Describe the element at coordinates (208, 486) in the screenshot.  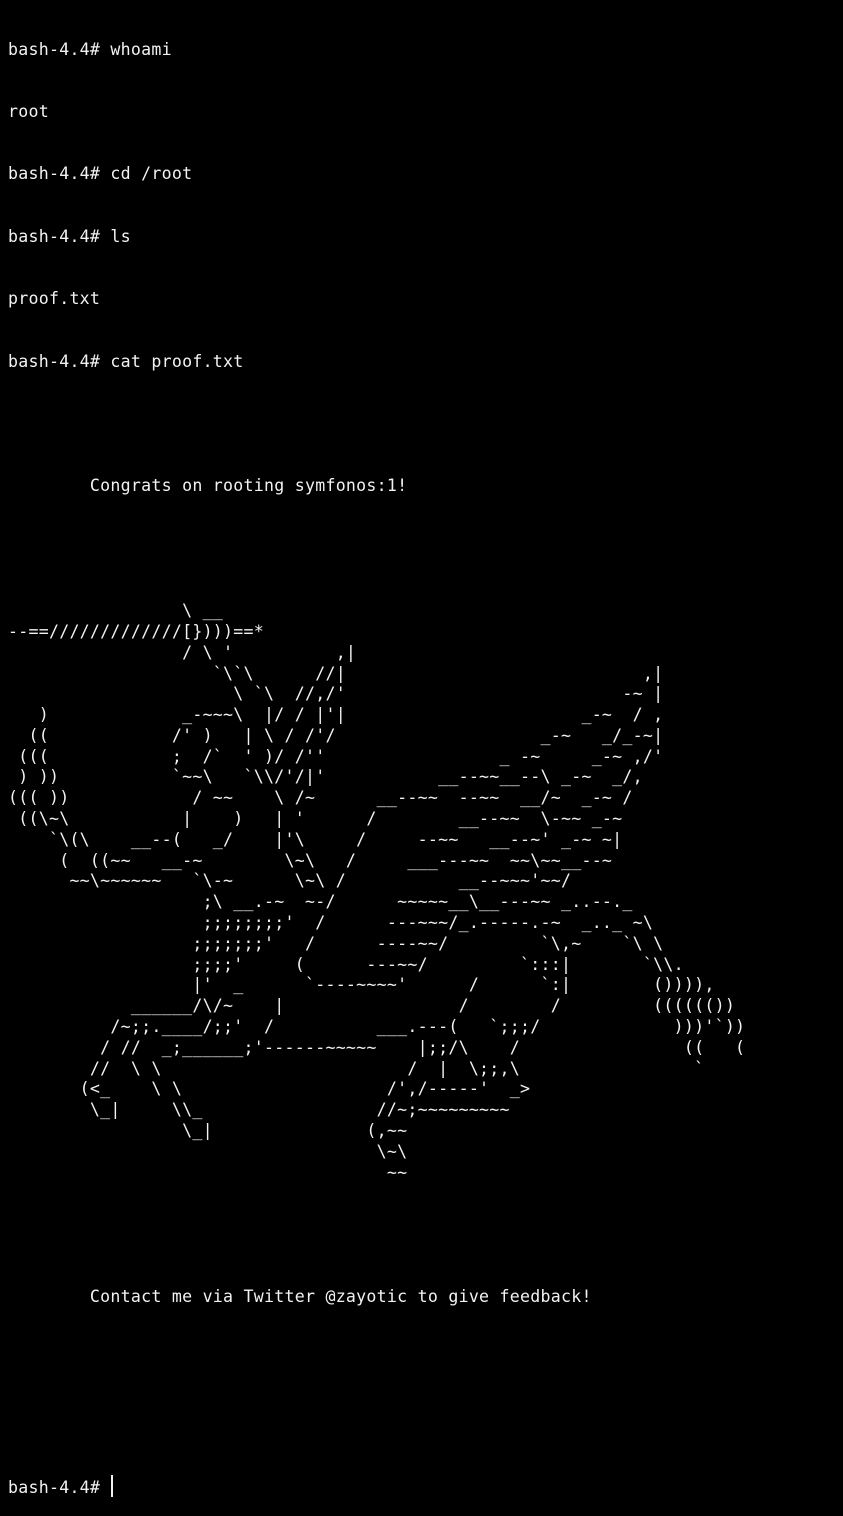
I see `congrats-message: Congrats on rooting symfonos:1!` at that location.